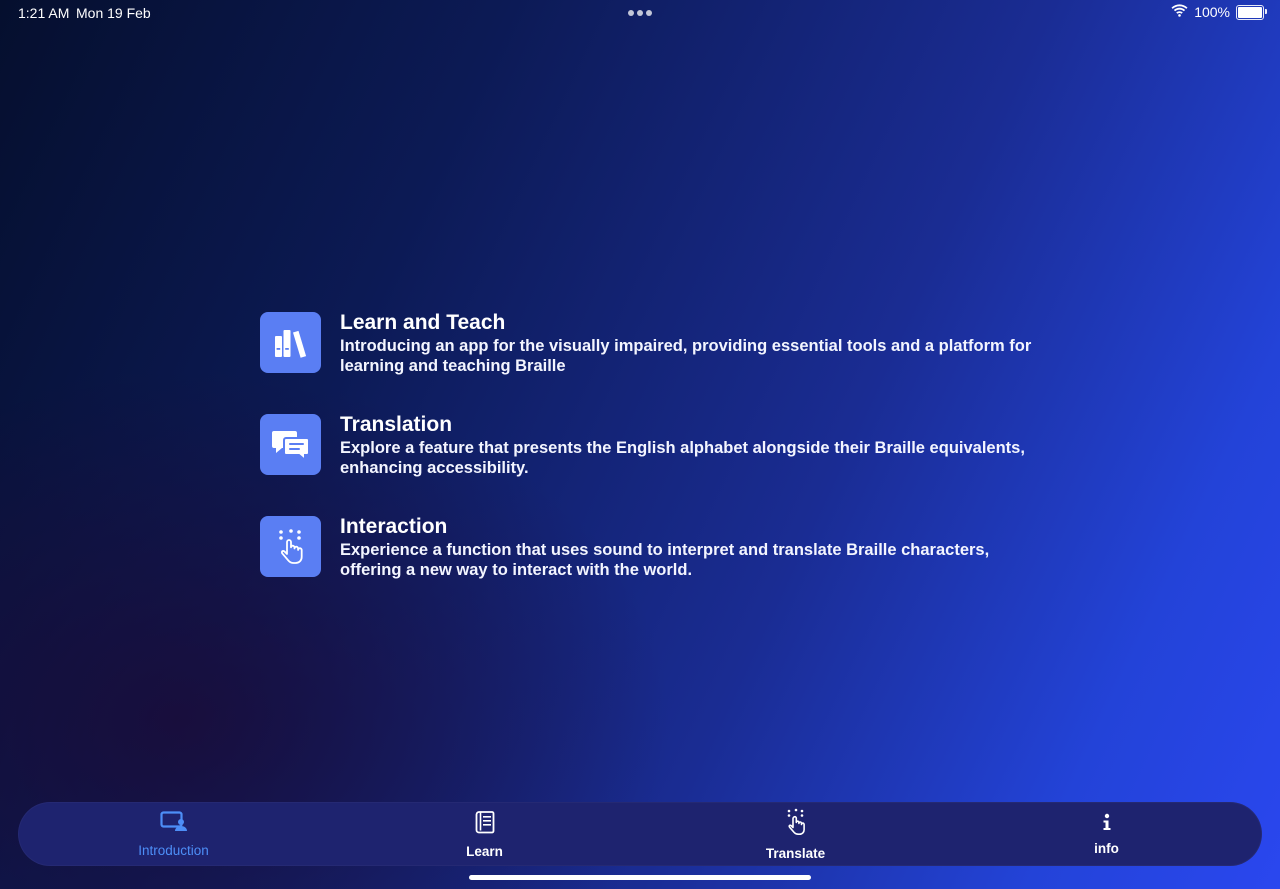 This screenshot has width=1280, height=889. Describe the element at coordinates (394, 526) in the screenshot. I see `feature-title: Interaction` at that location.